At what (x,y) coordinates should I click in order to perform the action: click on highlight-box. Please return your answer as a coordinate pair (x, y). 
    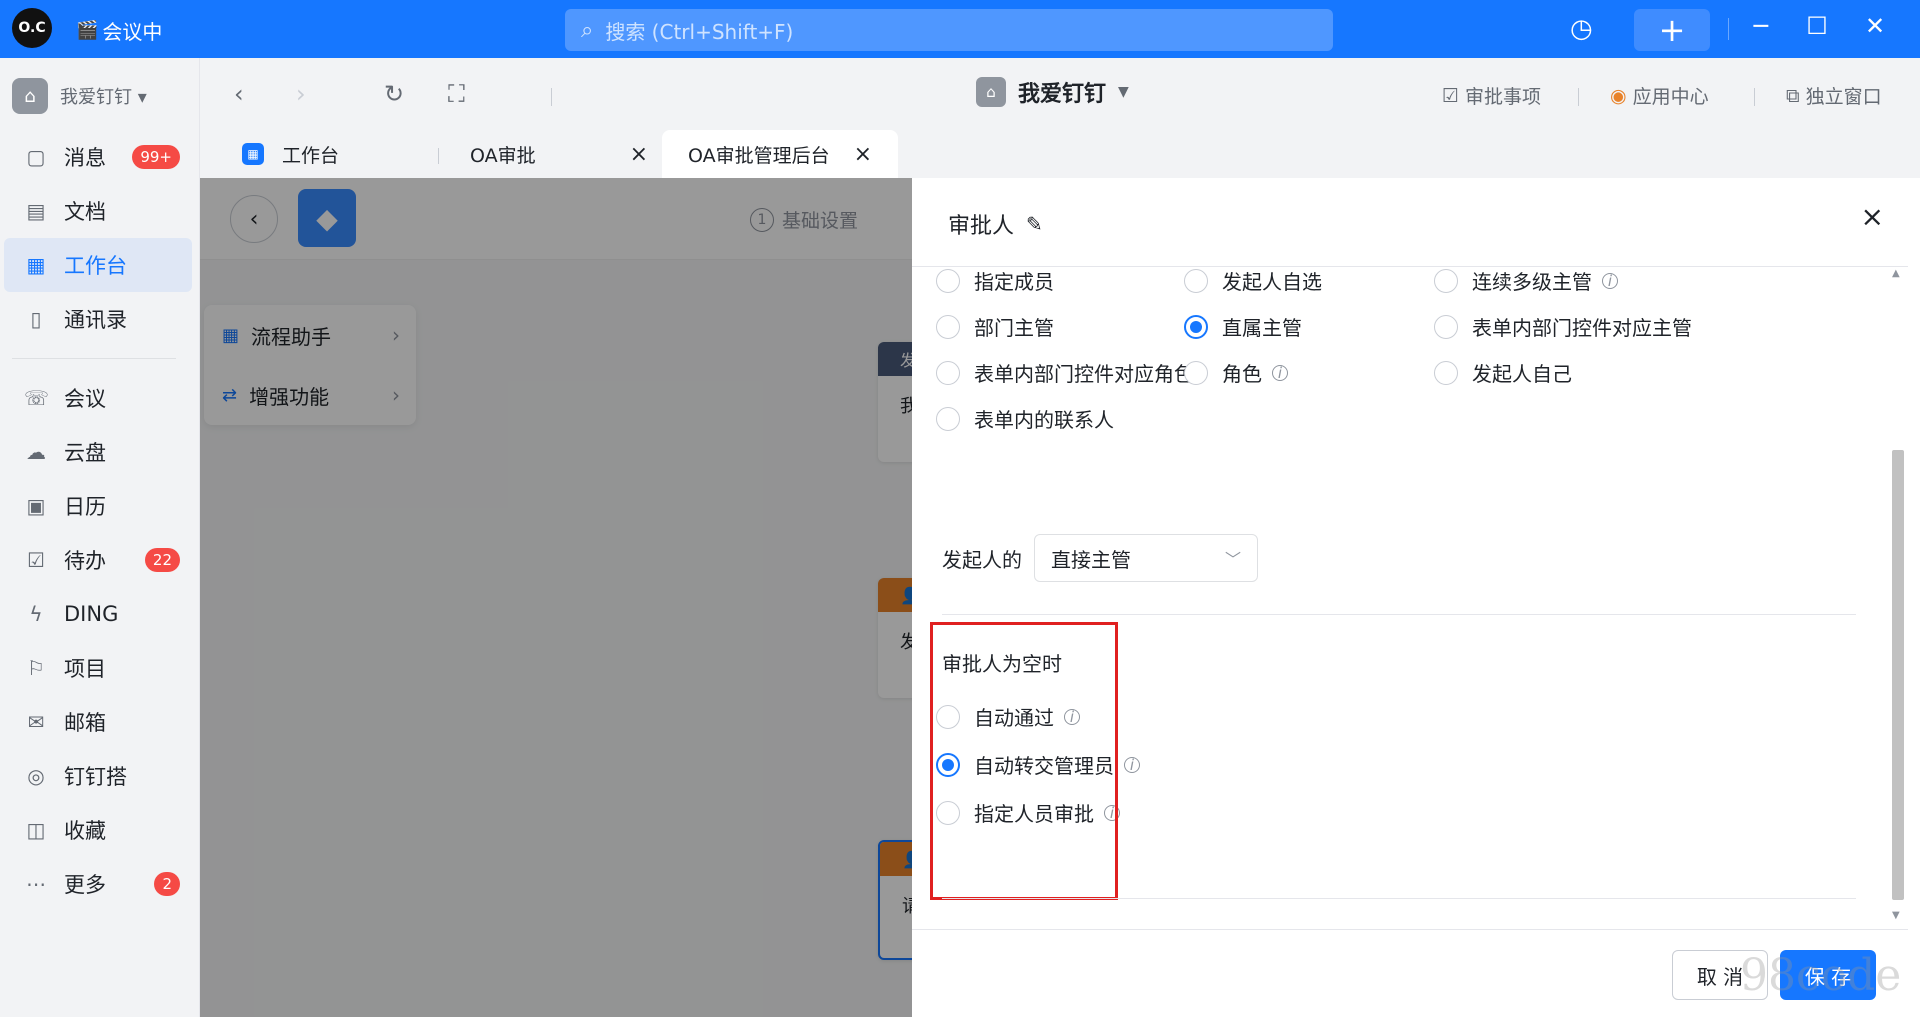
    Looking at the image, I should click on (1024, 761).